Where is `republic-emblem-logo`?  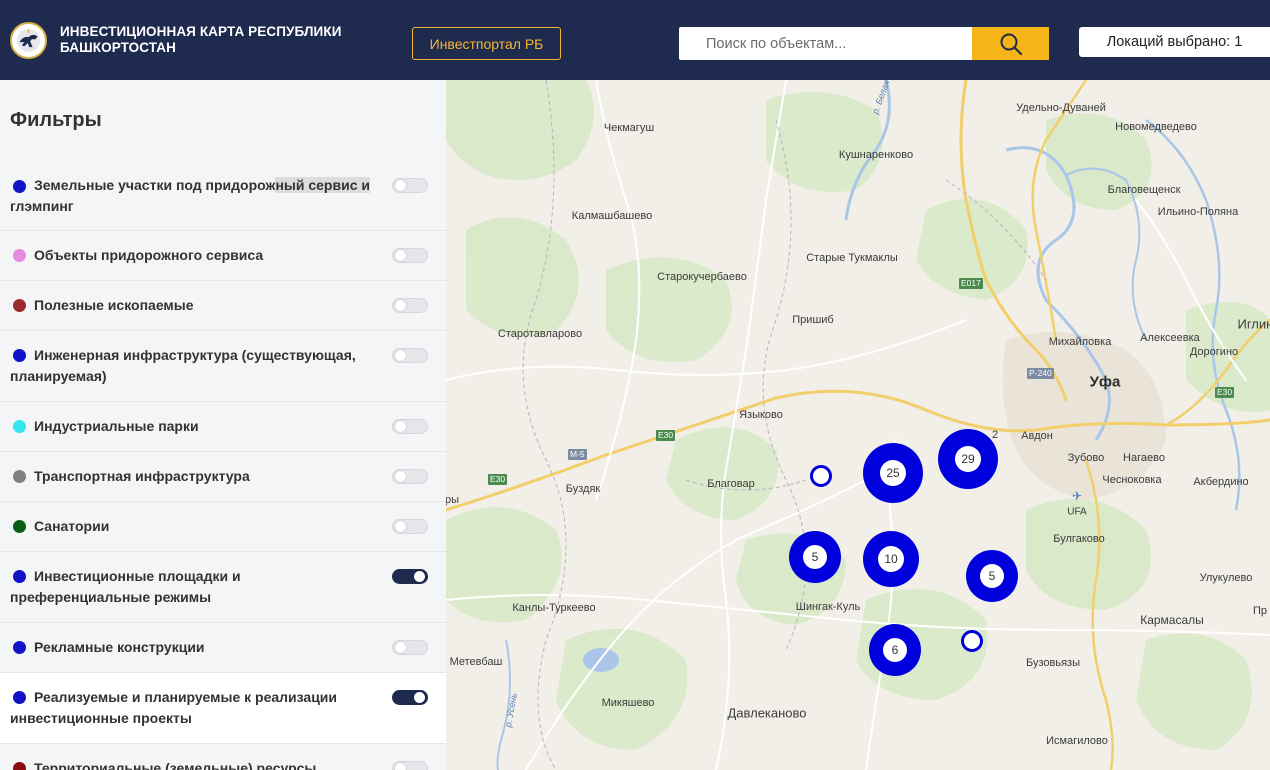 republic-emblem-logo is located at coordinates (28, 40).